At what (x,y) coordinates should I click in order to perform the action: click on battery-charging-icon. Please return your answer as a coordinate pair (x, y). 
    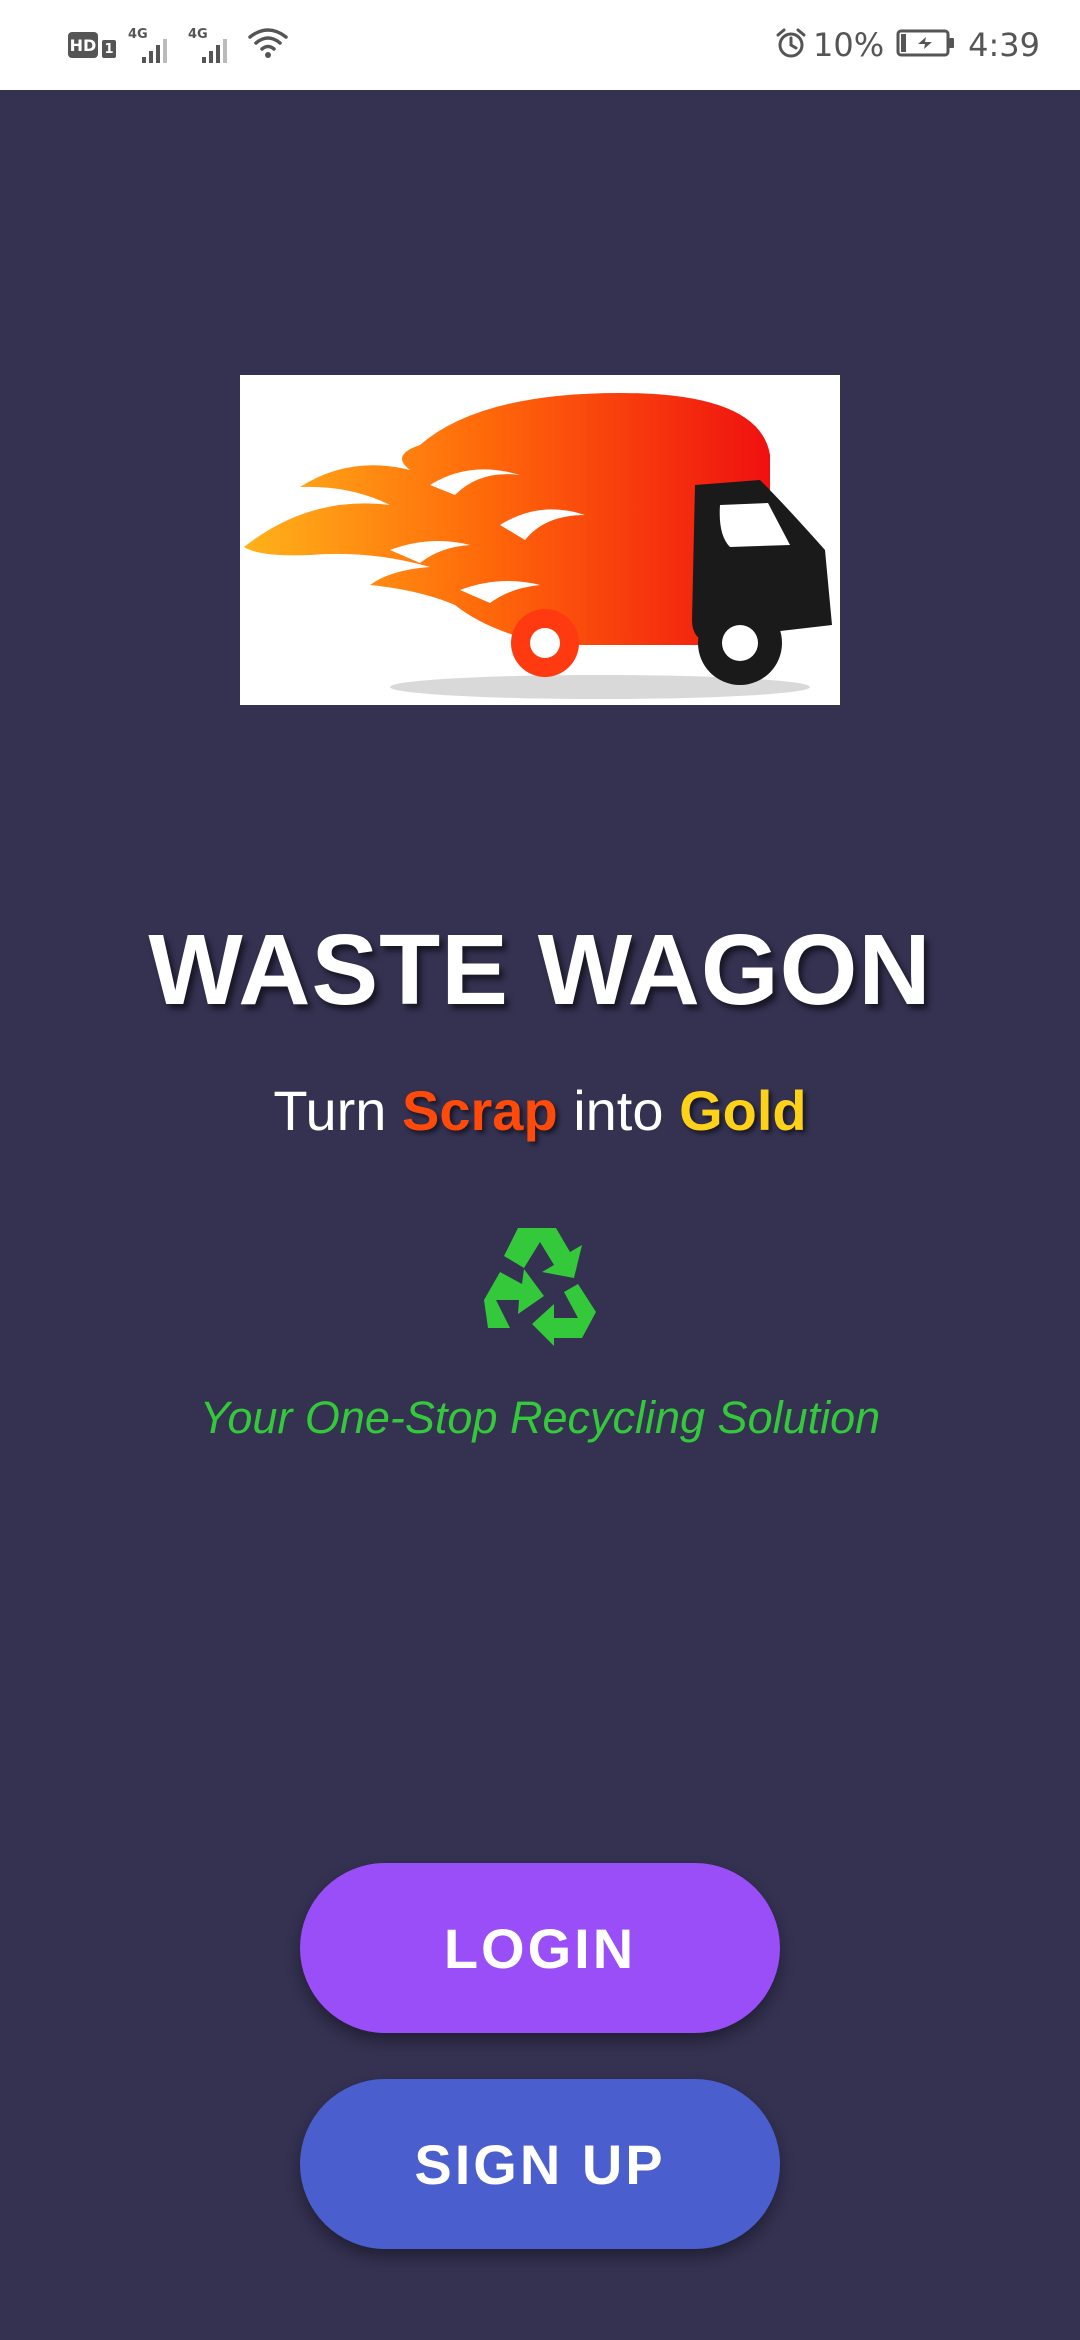
    Looking at the image, I should click on (926, 45).